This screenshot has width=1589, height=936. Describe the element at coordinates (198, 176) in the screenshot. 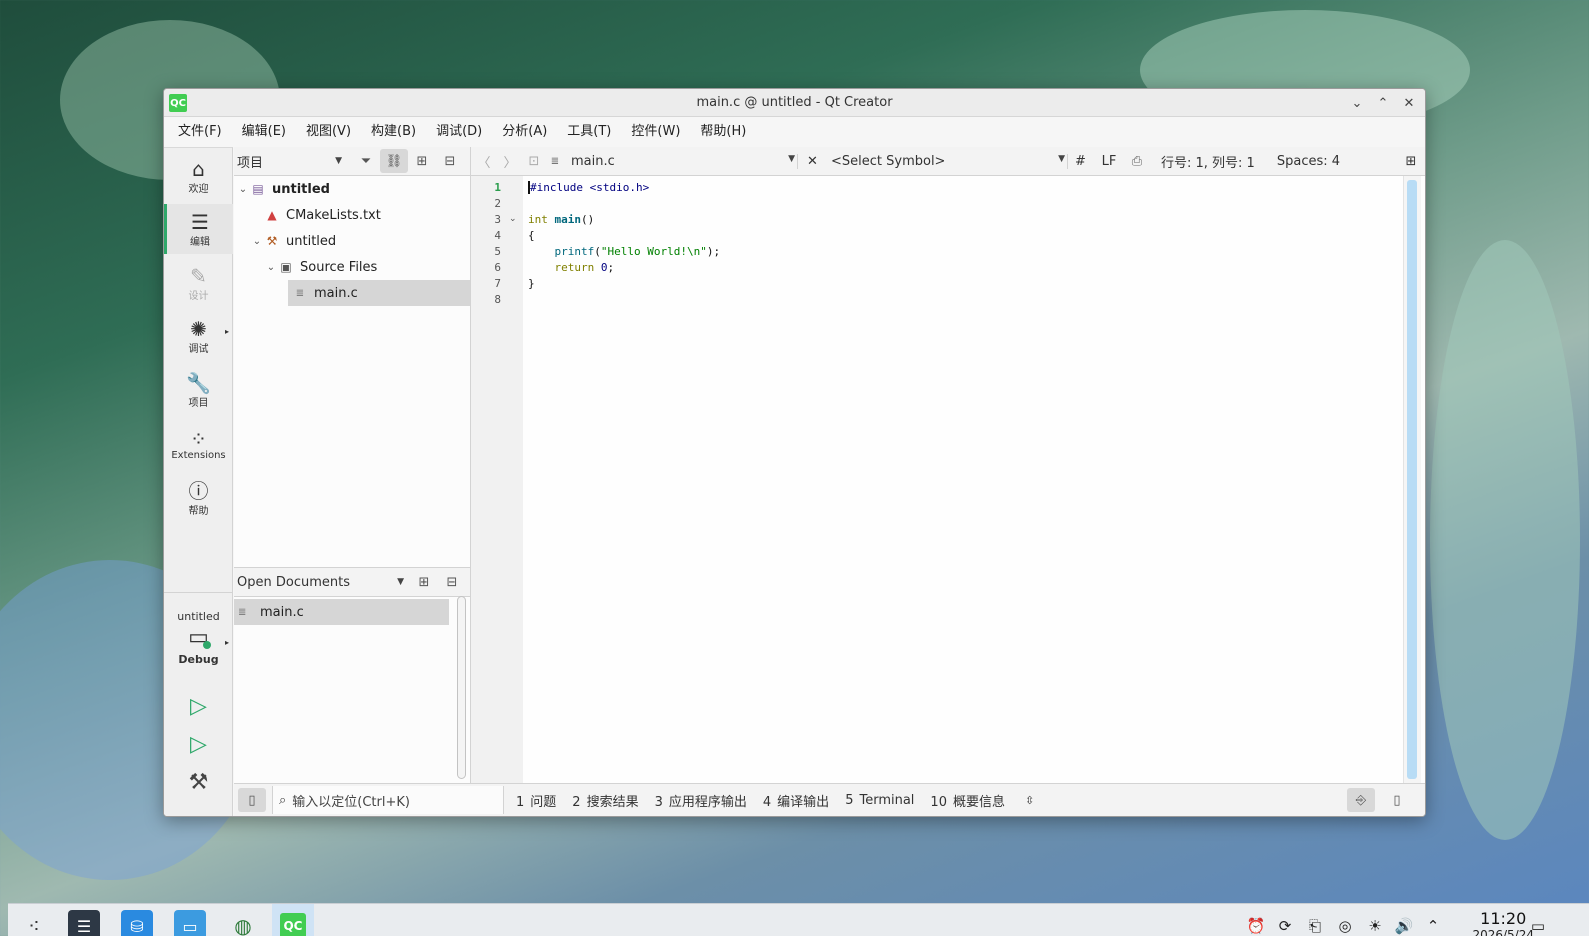

I see `mode-welcome: ⌂ 欢迎` at that location.